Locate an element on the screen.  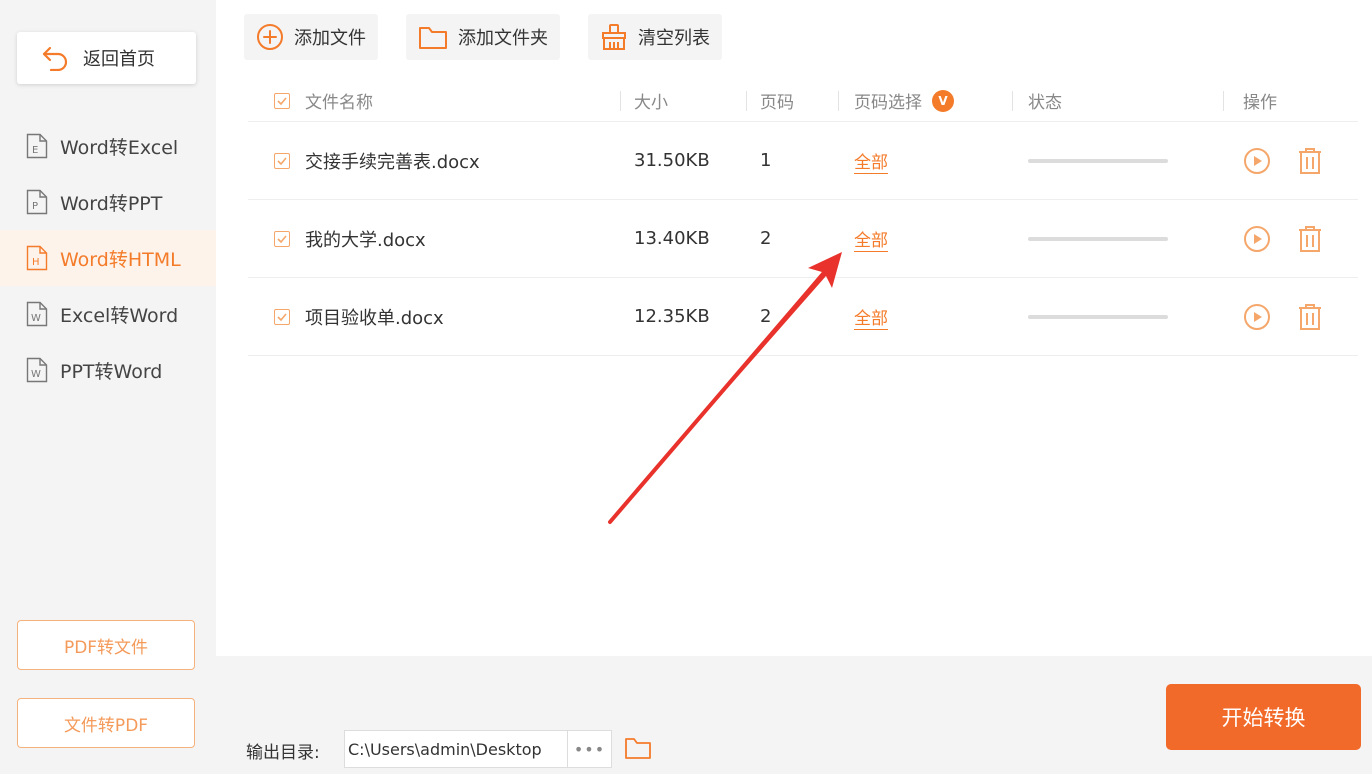
header-pages: 页码 is located at coordinates (777, 103).